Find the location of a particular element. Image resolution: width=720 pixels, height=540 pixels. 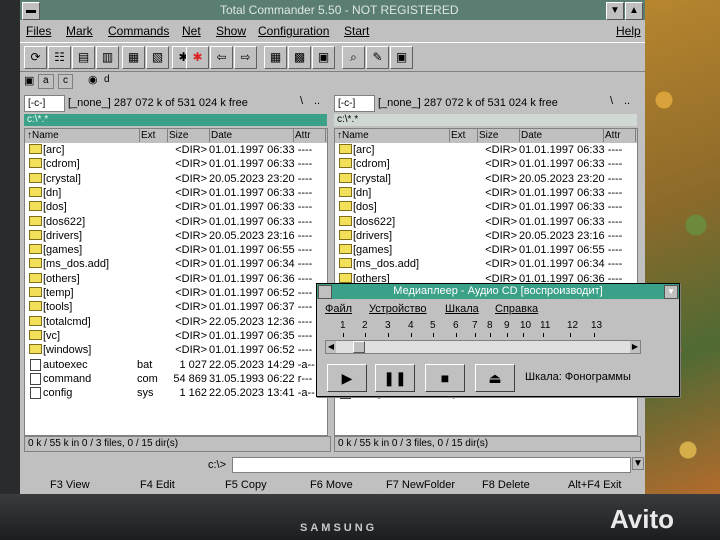

menu-start: Start is located at coordinates (356, 31).